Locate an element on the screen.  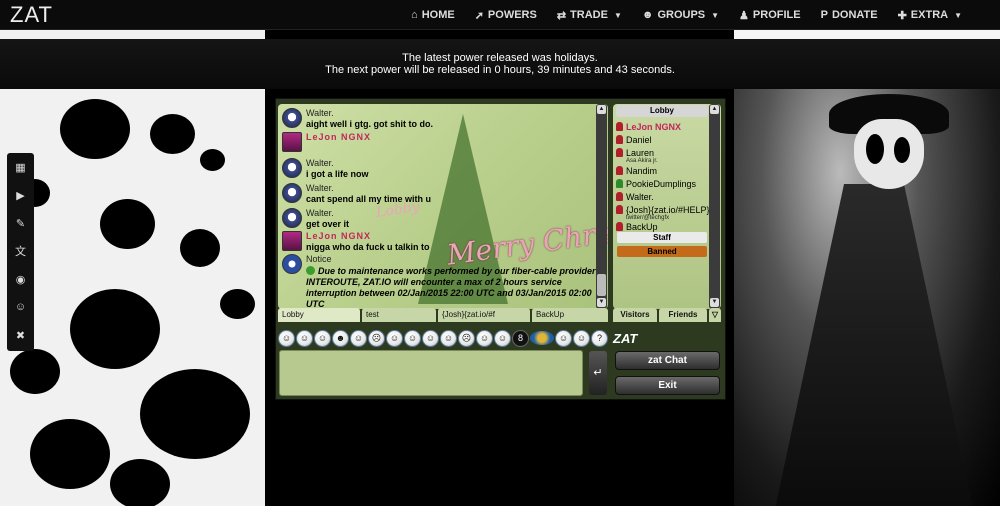
message-text: cant spend all my time with u is located at coordinates (369, 199).